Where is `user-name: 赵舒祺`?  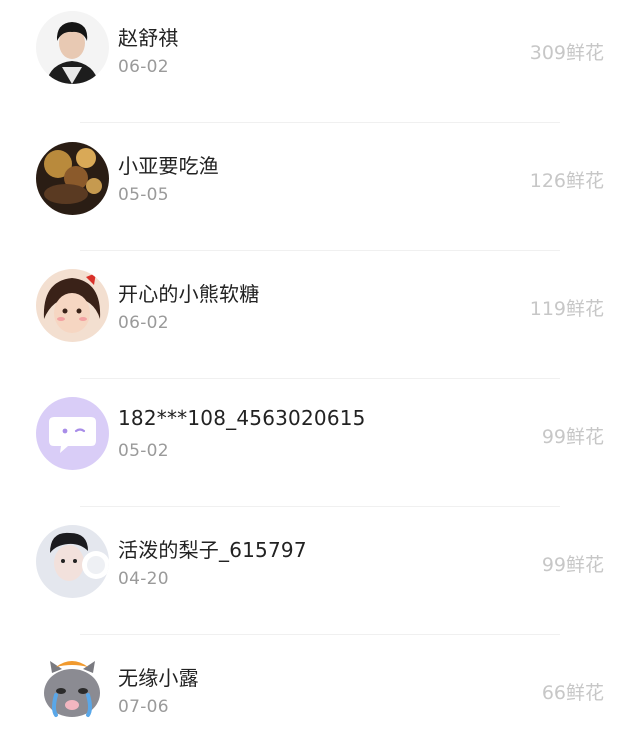
user-name: 赵舒祺 is located at coordinates (148, 36).